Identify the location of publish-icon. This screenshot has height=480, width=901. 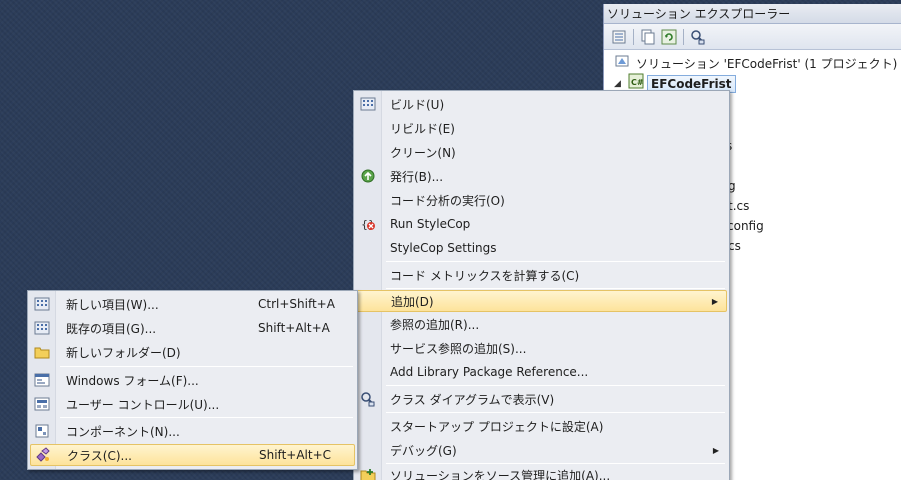
(368, 176).